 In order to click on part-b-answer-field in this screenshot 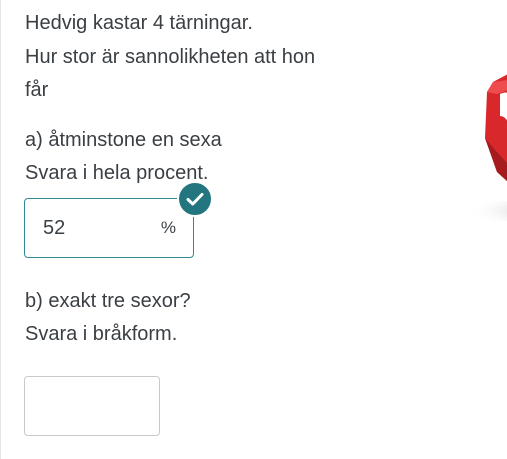, I will do `click(92, 406)`.